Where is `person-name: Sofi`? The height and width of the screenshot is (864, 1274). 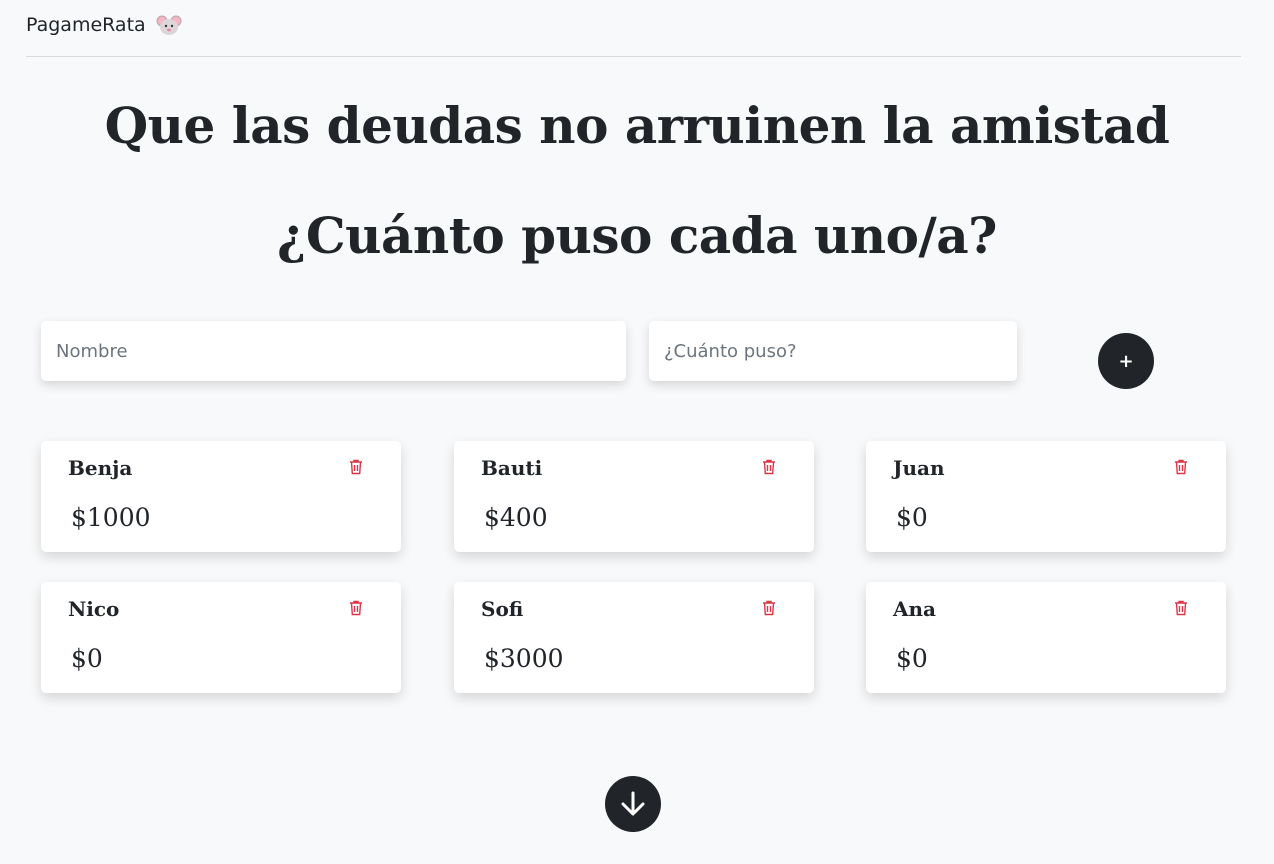
person-name: Sofi is located at coordinates (502, 609).